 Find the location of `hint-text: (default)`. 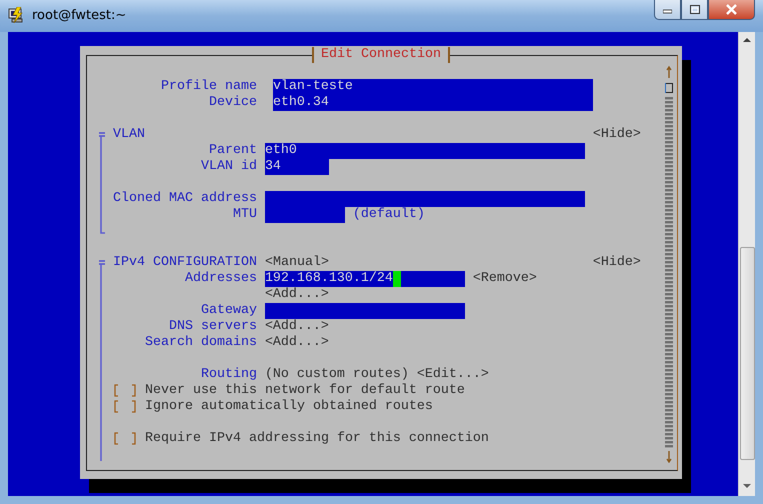

hint-text: (default) is located at coordinates (388, 215).